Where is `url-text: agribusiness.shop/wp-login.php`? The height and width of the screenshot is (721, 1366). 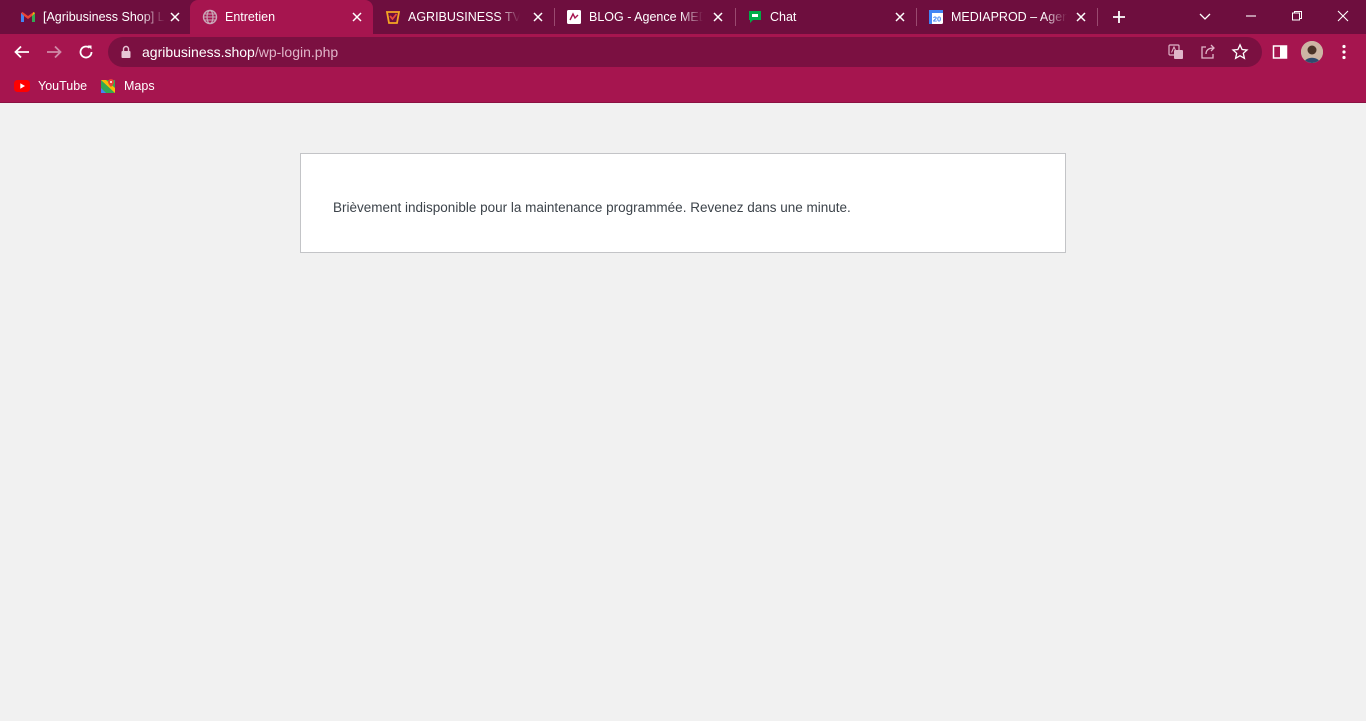 url-text: agribusiness.shop/wp-login.php is located at coordinates (240, 52).